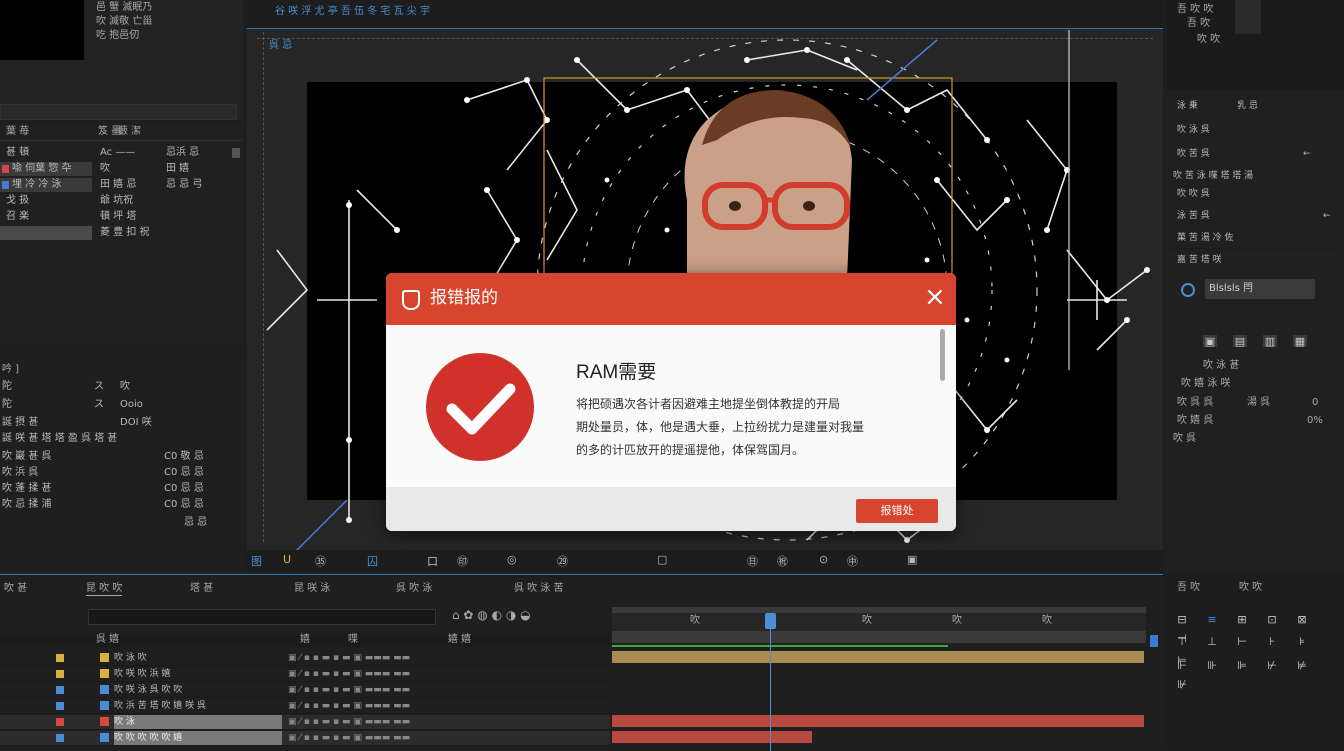 The height and width of the screenshot is (751, 1344). I want to click on prop-row: 泳 乗乳 忌, so click(1255, 106).